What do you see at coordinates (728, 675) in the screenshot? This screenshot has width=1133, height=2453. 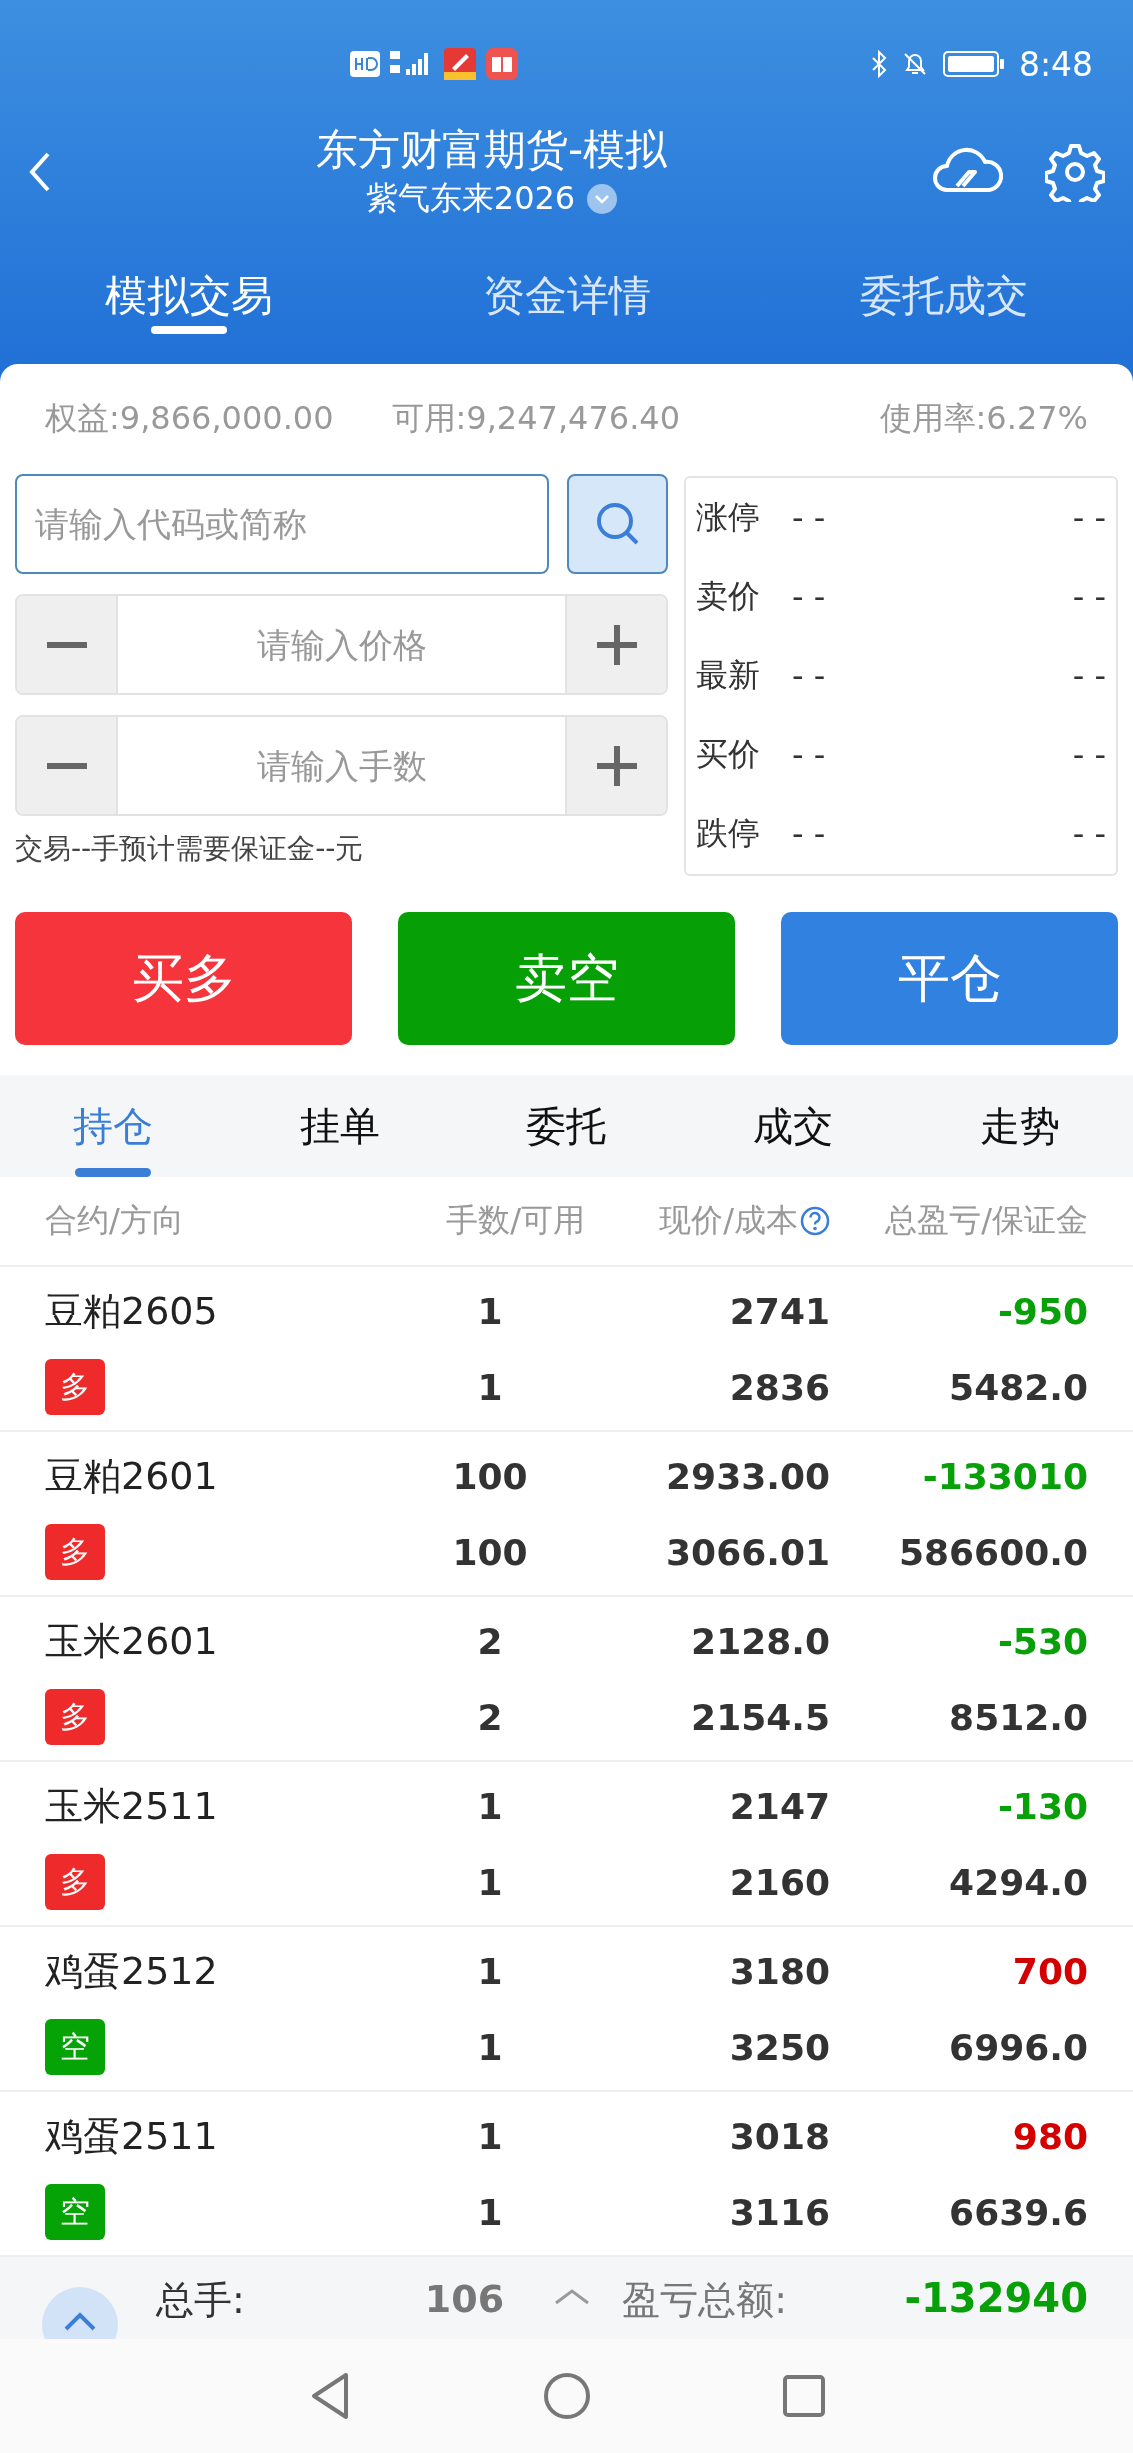 I see `quote-label: 最新` at bounding box center [728, 675].